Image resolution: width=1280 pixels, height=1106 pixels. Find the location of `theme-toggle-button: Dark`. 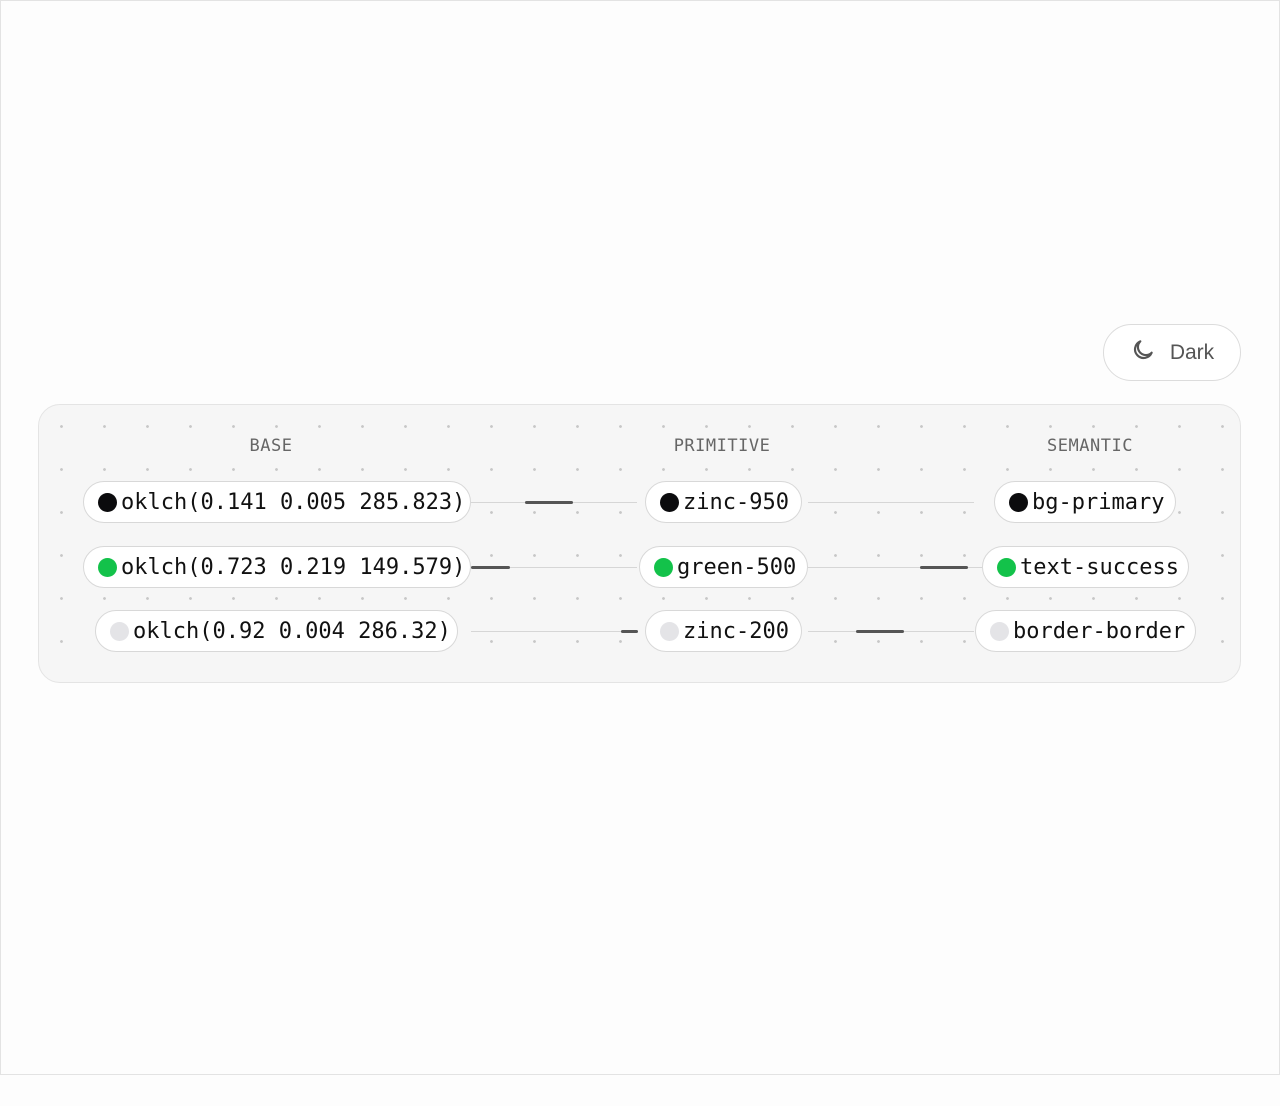

theme-toggle-button: Dark is located at coordinates (1172, 352).